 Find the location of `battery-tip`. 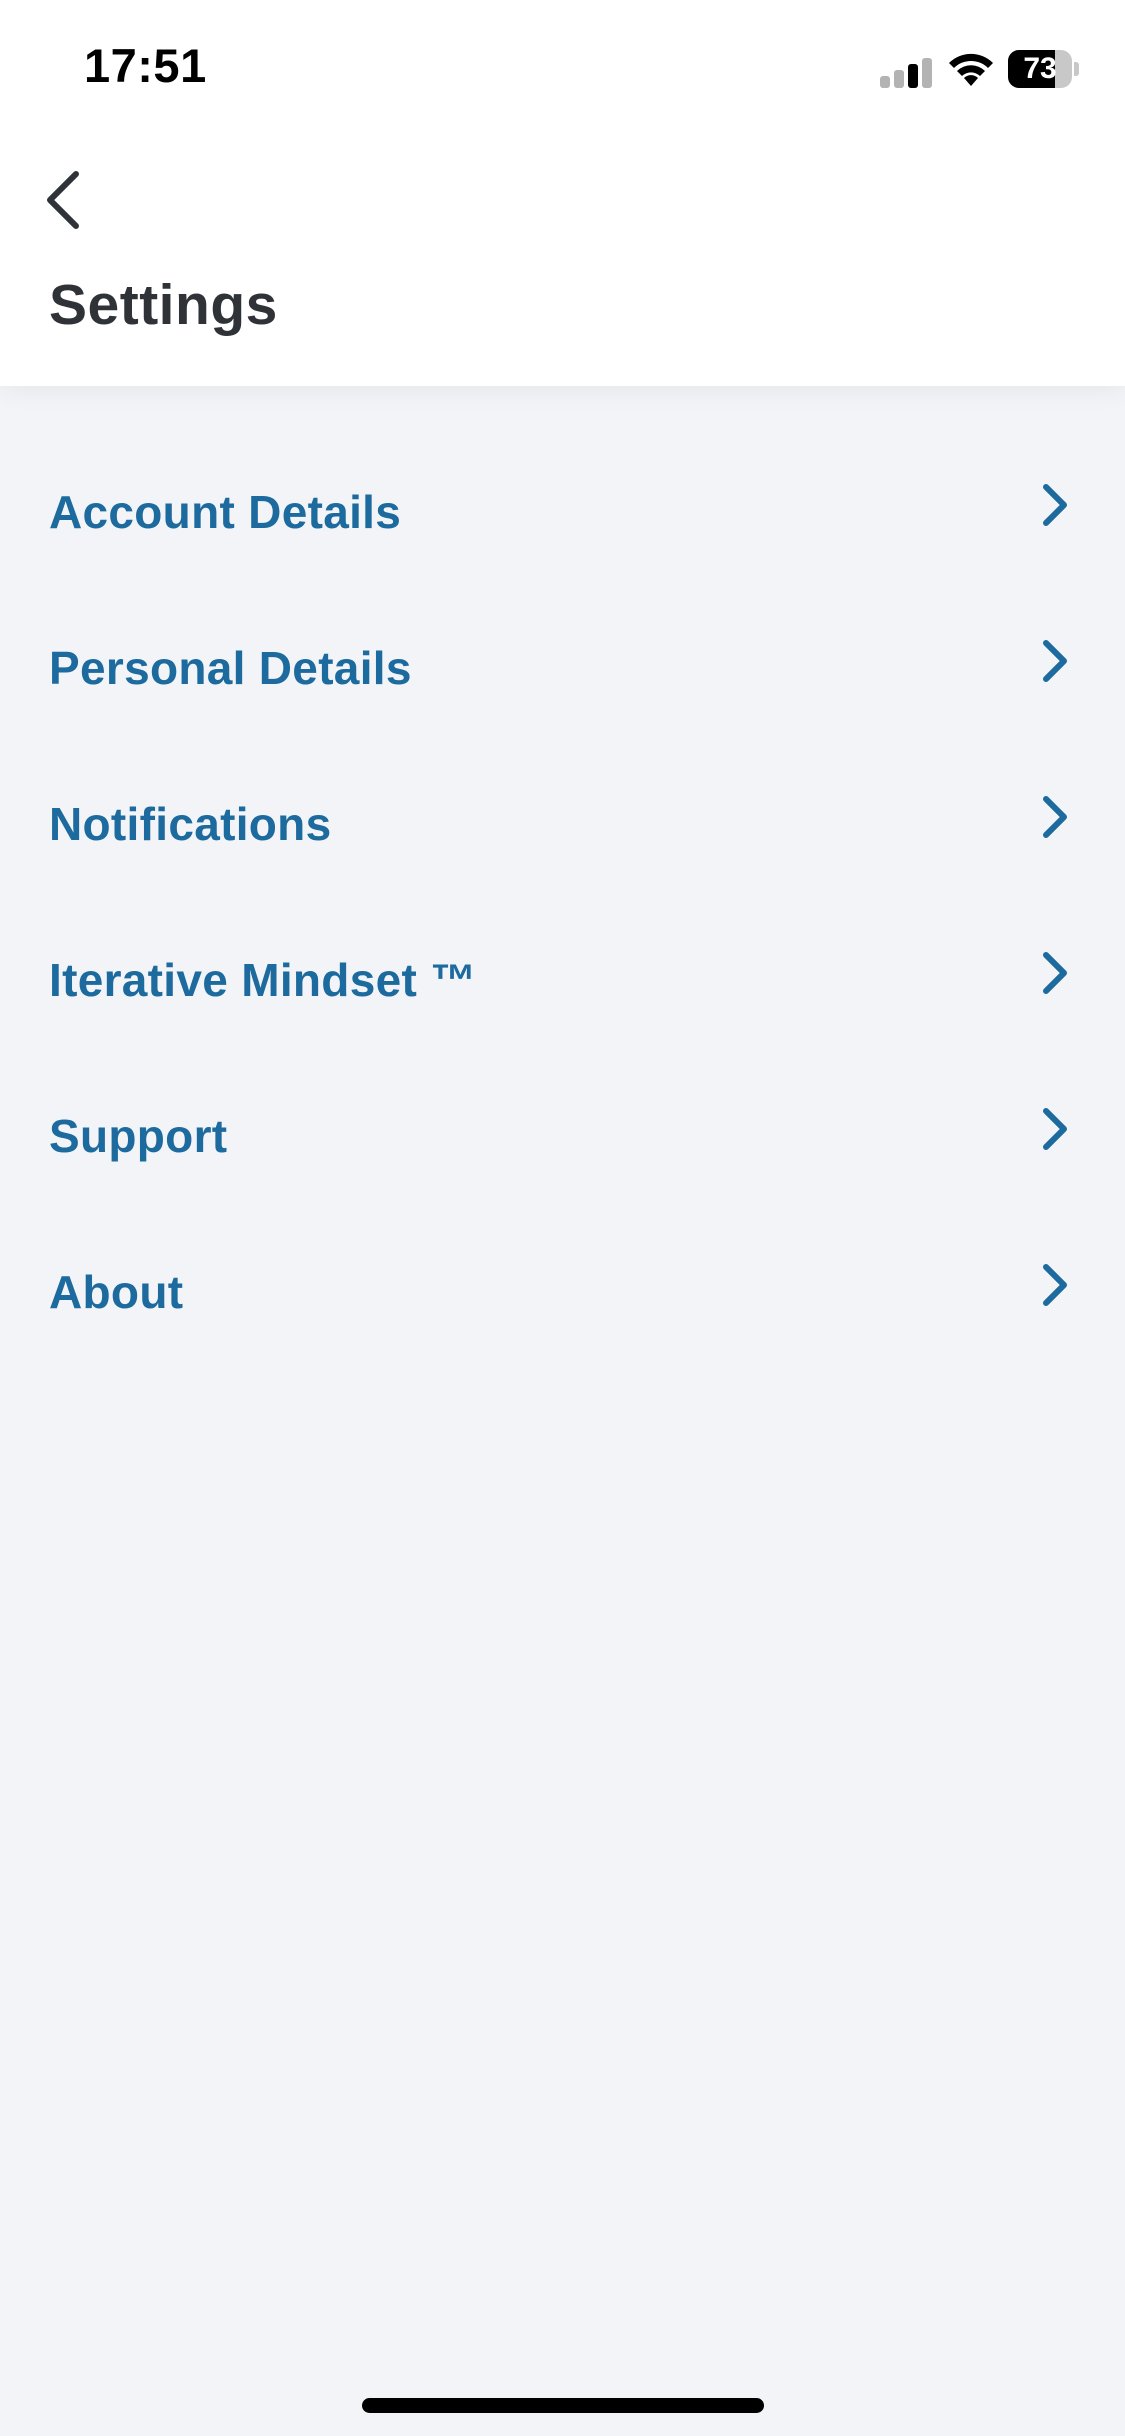

battery-tip is located at coordinates (1076, 69).